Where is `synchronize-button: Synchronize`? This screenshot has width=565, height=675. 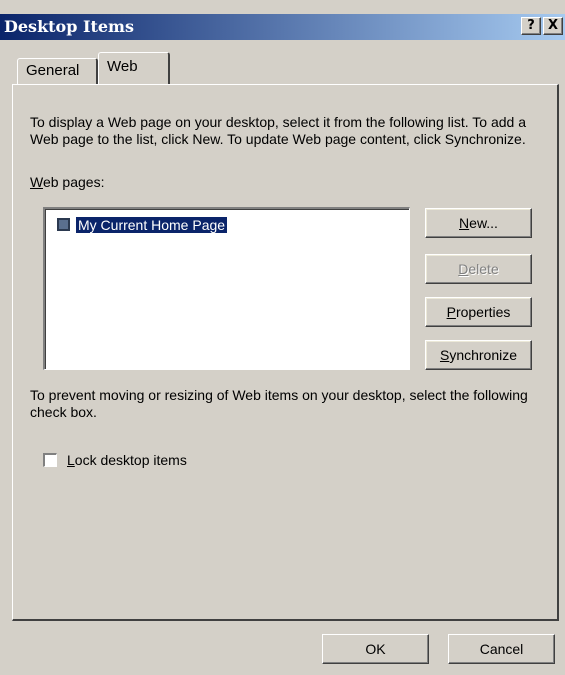 synchronize-button: Synchronize is located at coordinates (478, 355).